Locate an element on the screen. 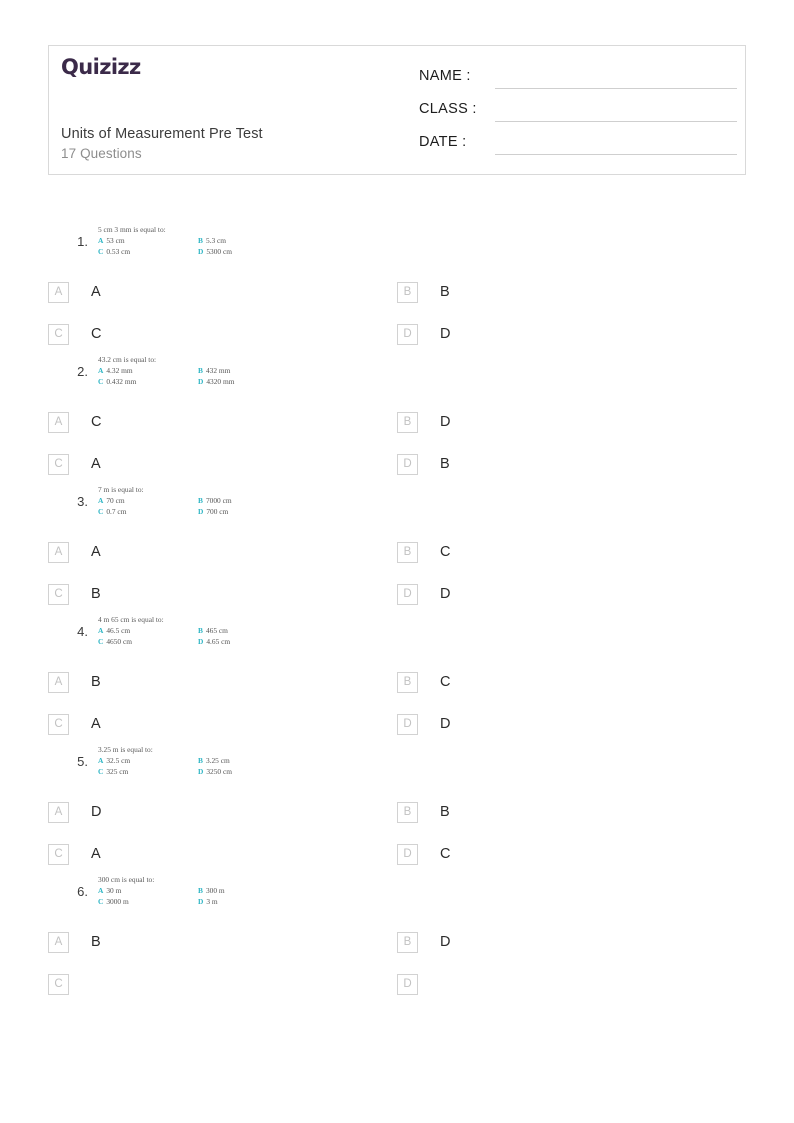  answer-choice: AD is located at coordinates (74, 812).